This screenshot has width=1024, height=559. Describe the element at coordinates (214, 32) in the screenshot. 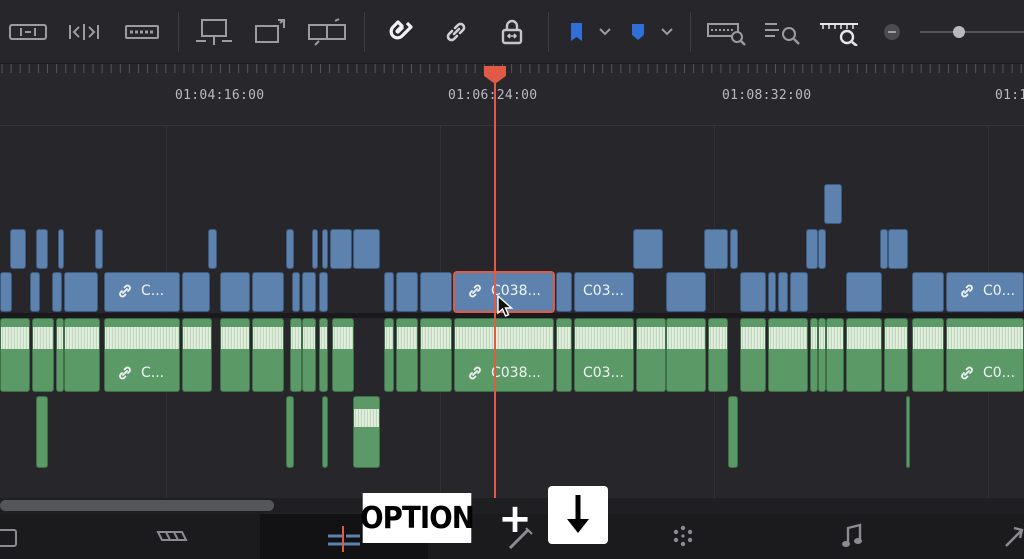

I see `insert-clip-icon` at that location.